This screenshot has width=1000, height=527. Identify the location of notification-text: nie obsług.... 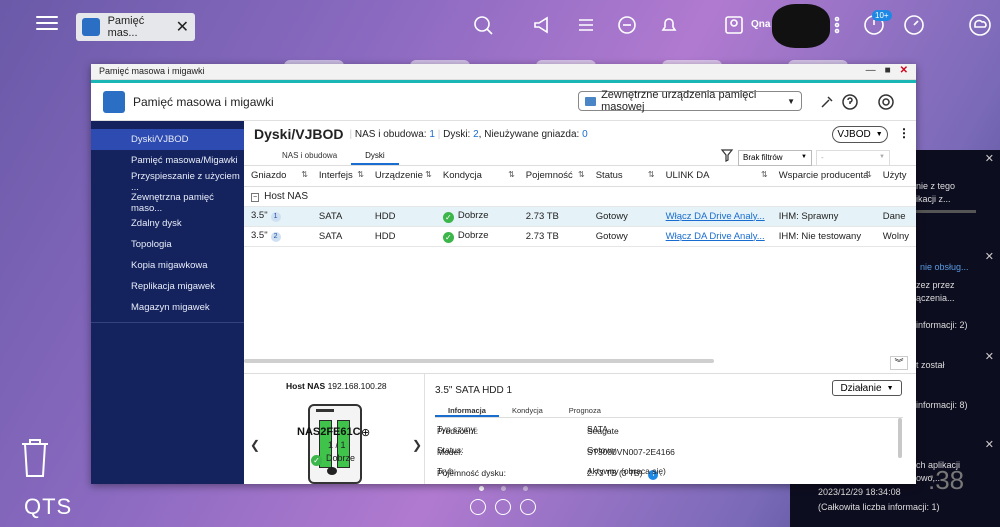
(944, 267).